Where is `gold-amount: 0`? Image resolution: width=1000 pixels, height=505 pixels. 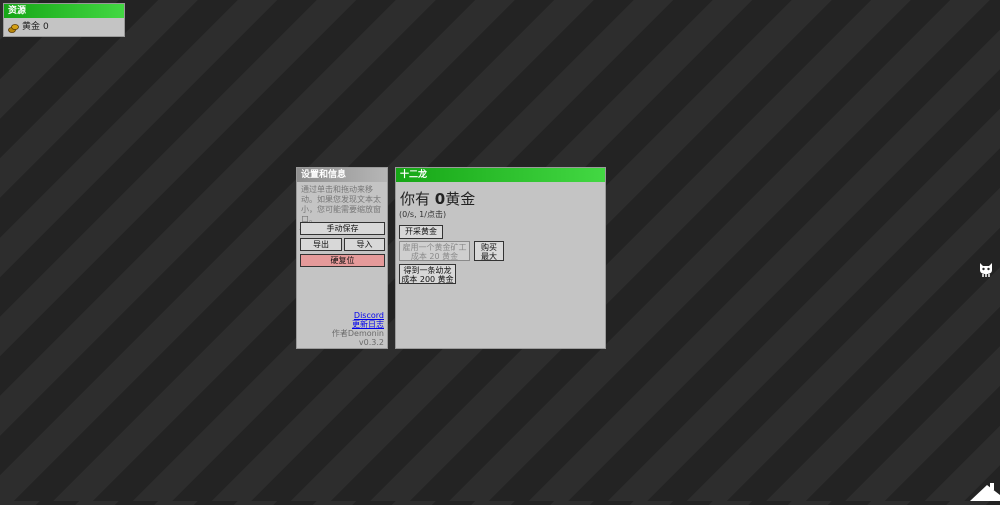
gold-amount: 0 is located at coordinates (440, 199).